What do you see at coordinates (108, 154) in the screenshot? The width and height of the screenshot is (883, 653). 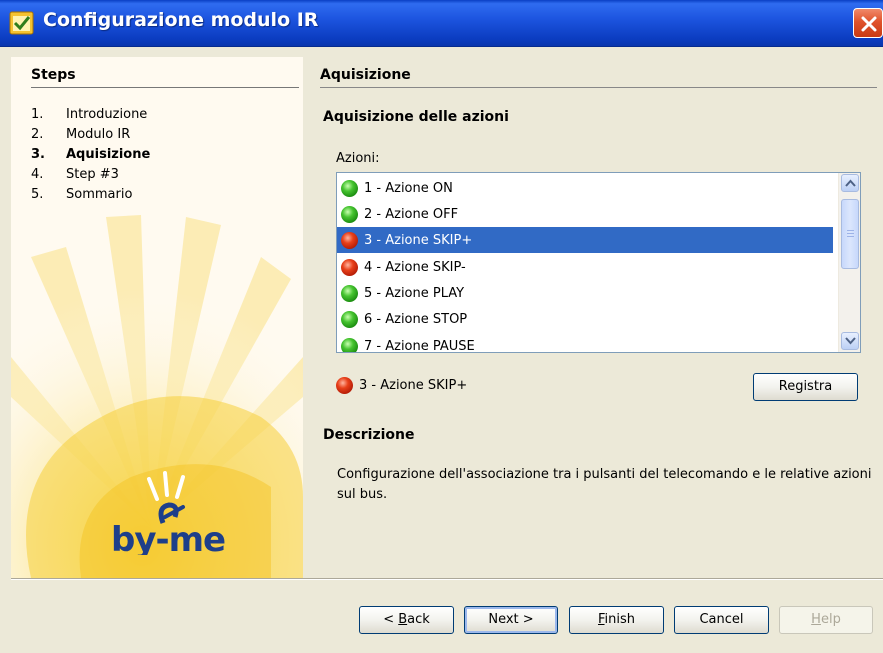 I see `step-label: Aquisizione` at bounding box center [108, 154].